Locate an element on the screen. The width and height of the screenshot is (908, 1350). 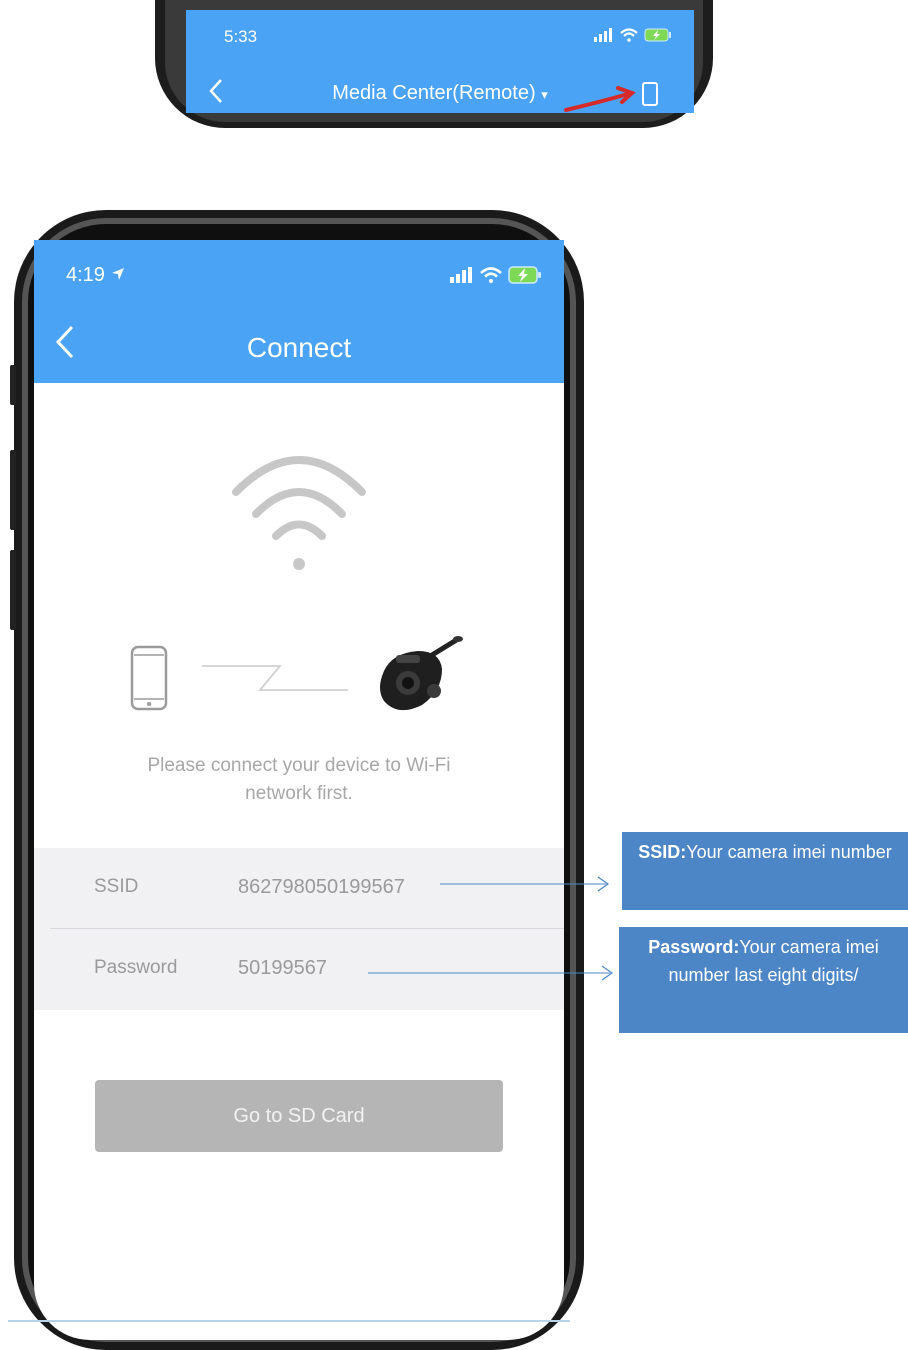
ssid-annotation-text: Your camera imei number is located at coordinates (789, 852).